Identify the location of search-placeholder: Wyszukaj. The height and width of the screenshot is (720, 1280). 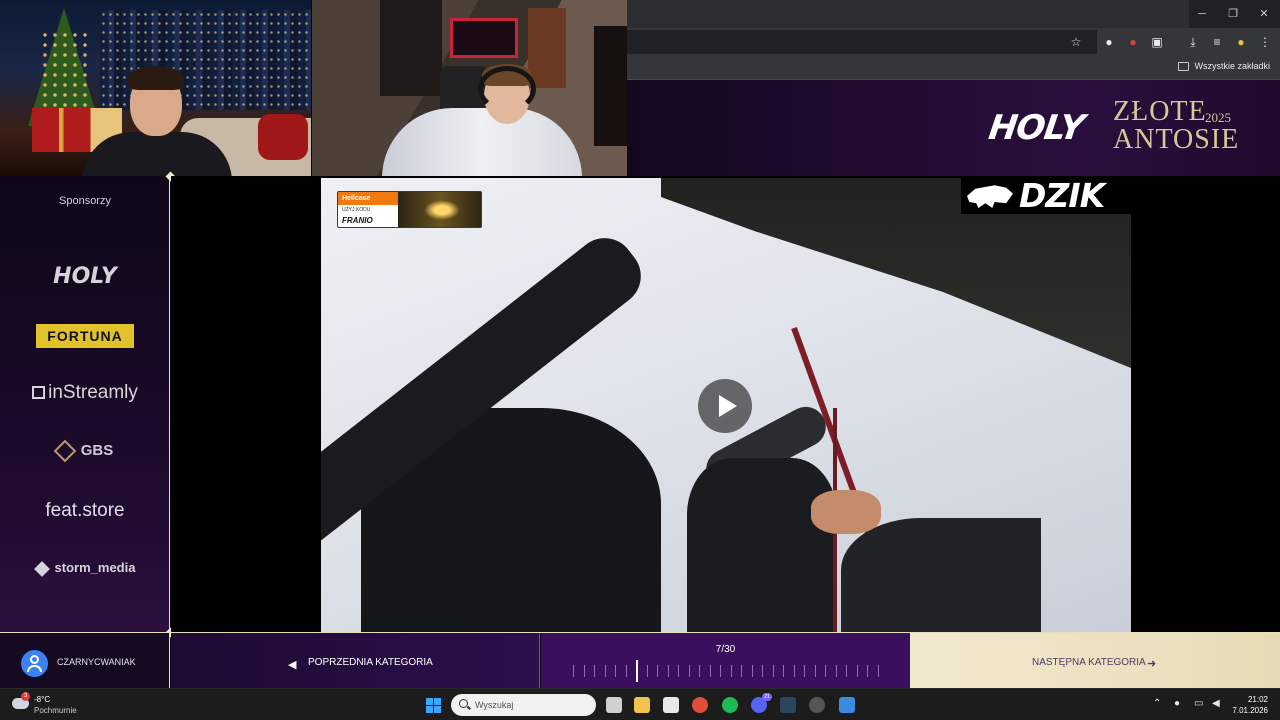
(494, 705).